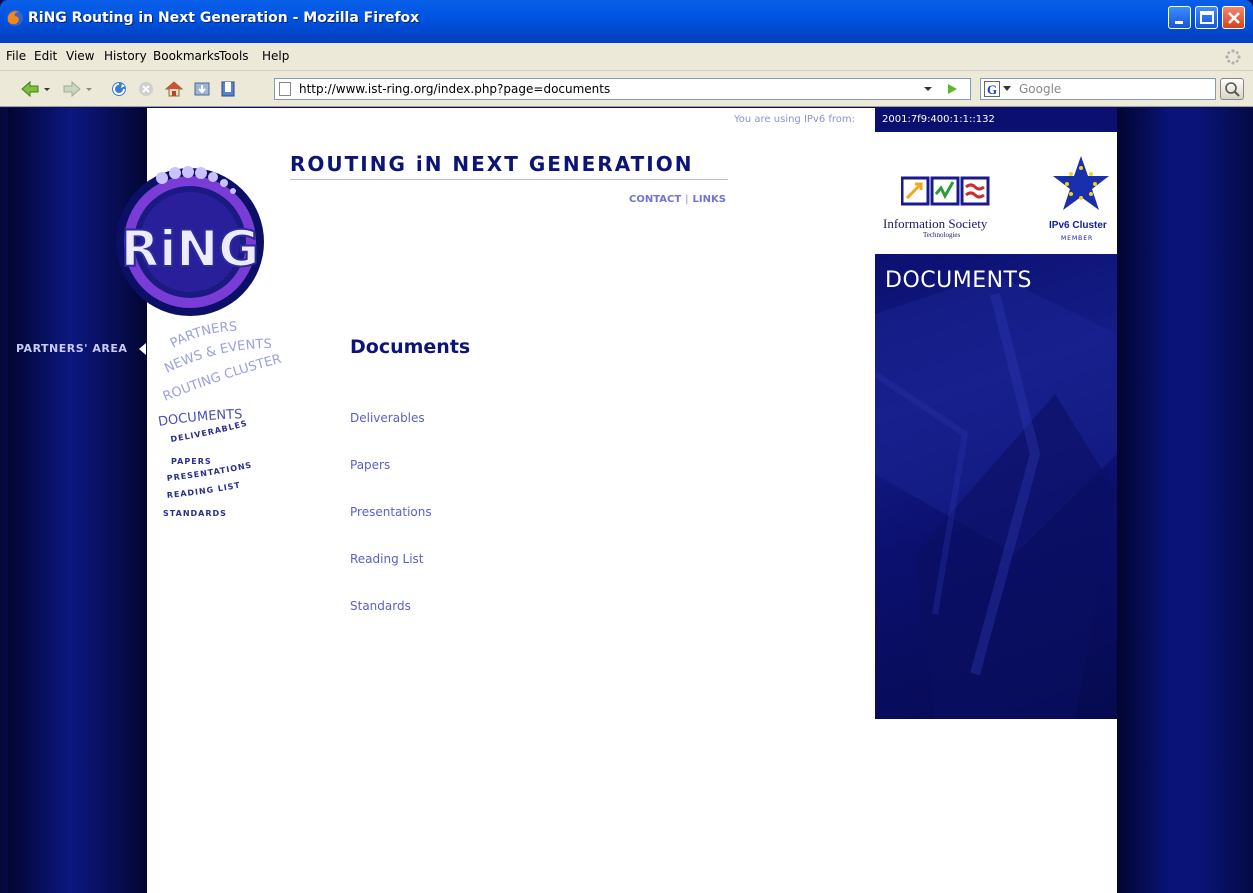 This screenshot has width=1253, height=893. What do you see at coordinates (935, 223) in the screenshot?
I see `ist-label: Information Society` at bounding box center [935, 223].